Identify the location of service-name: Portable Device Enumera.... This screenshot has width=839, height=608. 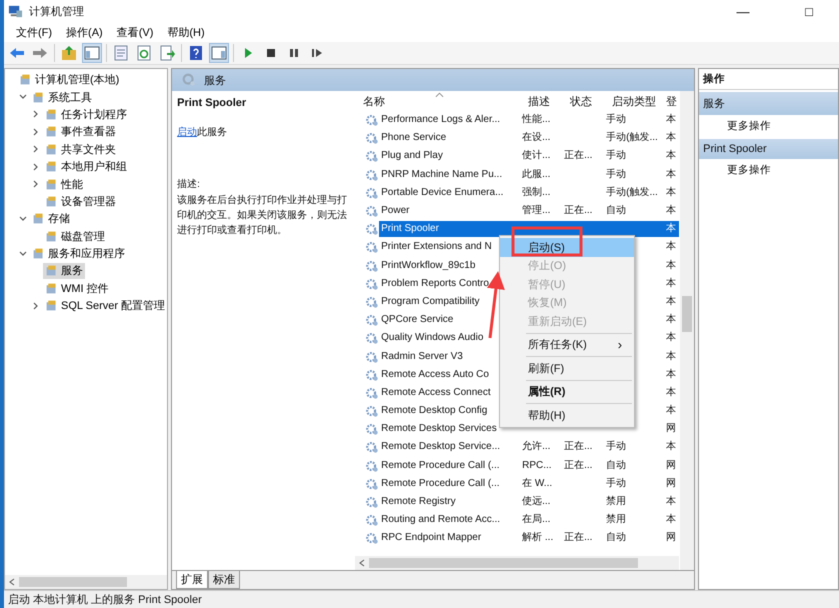
(442, 192).